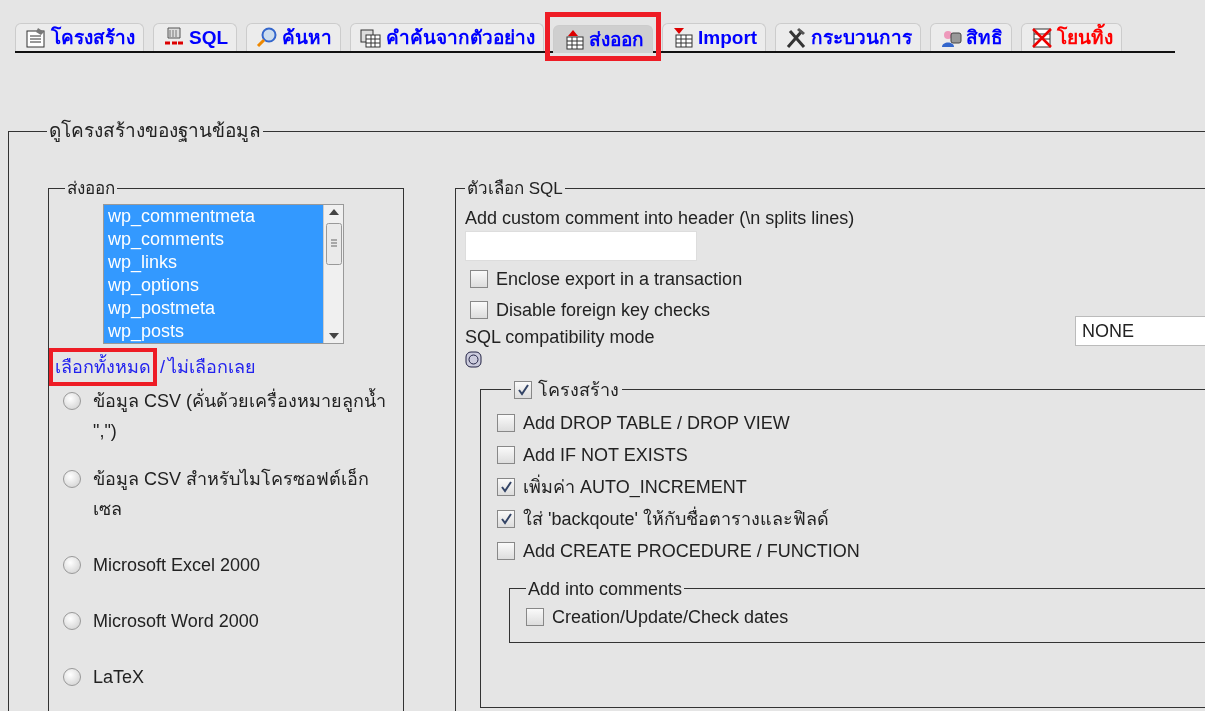 The width and height of the screenshot is (1205, 711). What do you see at coordinates (714, 37) in the screenshot?
I see `tab: Import` at bounding box center [714, 37].